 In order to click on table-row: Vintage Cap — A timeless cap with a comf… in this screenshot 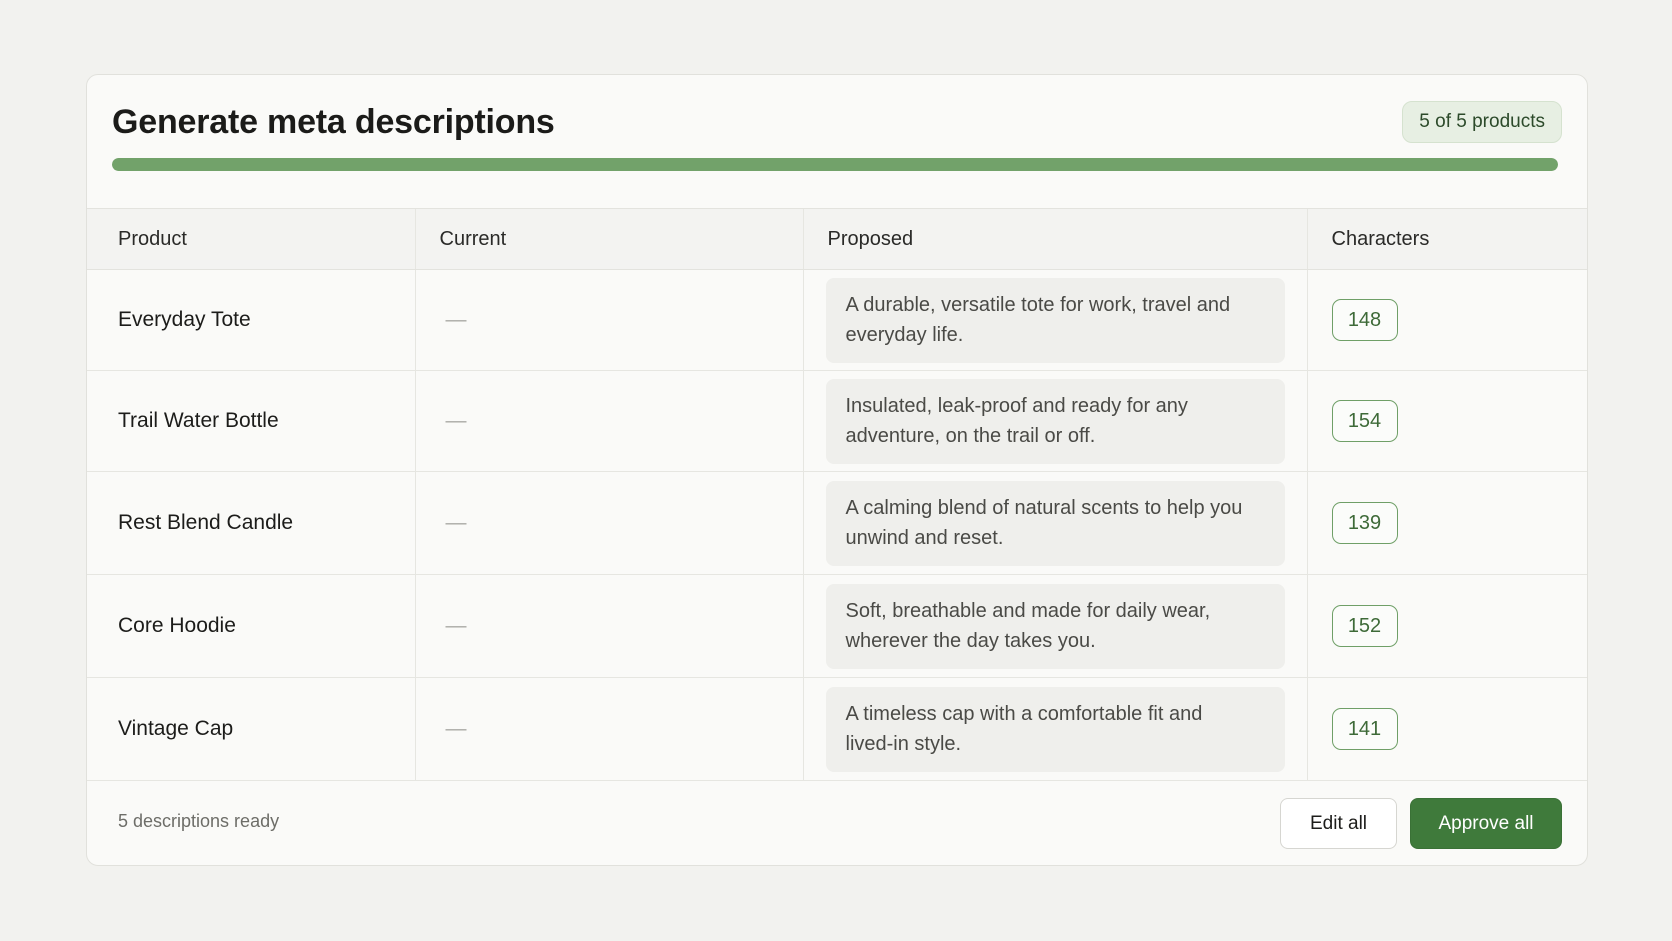, I will do `click(837, 729)`.